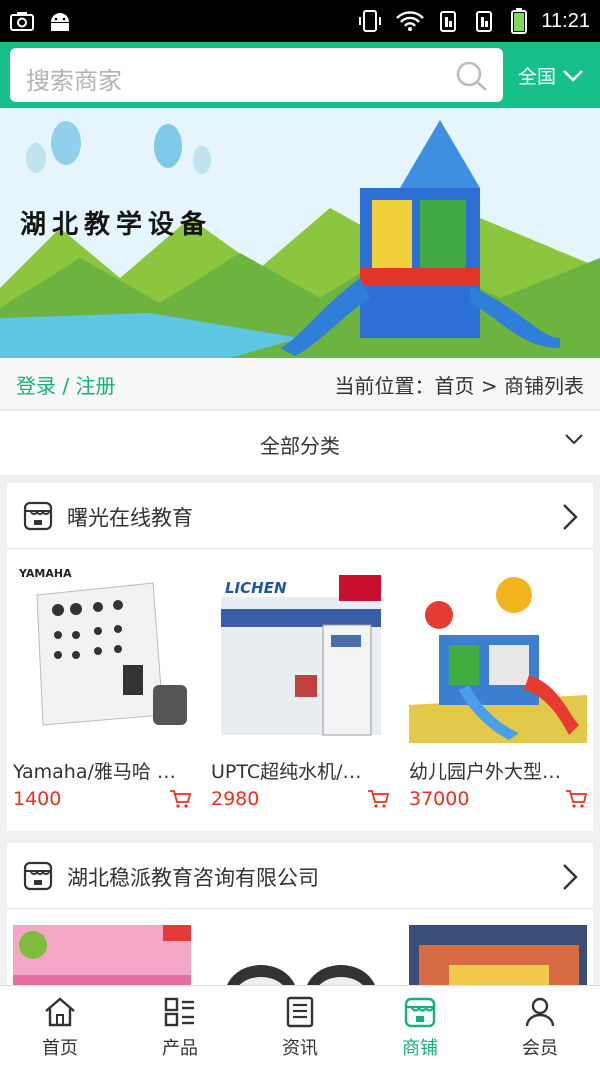 The width and height of the screenshot is (600, 1067). What do you see at coordinates (74, 81) in the screenshot?
I see `search-placeholder: 搜索商家` at bounding box center [74, 81].